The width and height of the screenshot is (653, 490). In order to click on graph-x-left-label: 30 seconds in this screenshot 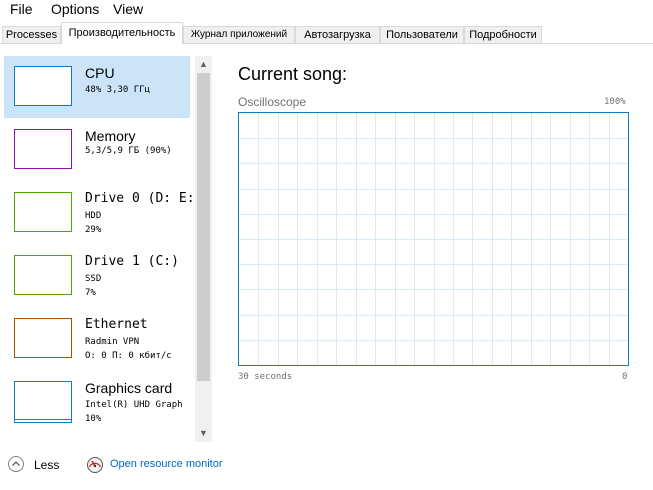, I will do `click(265, 377)`.